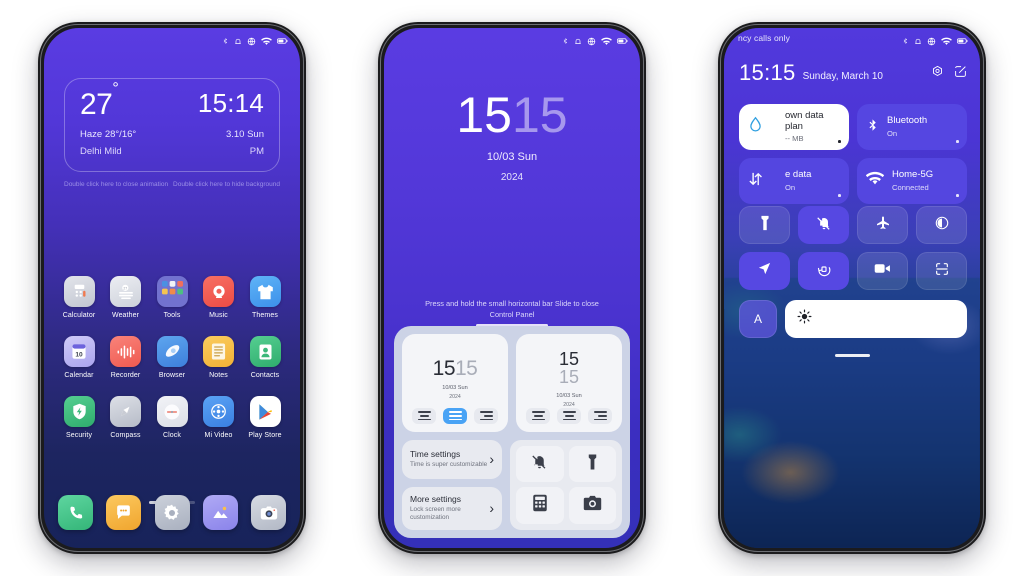 The height and width of the screenshot is (576, 1024). What do you see at coordinates (764, 225) in the screenshot?
I see `flashlight-toggle` at bounding box center [764, 225].